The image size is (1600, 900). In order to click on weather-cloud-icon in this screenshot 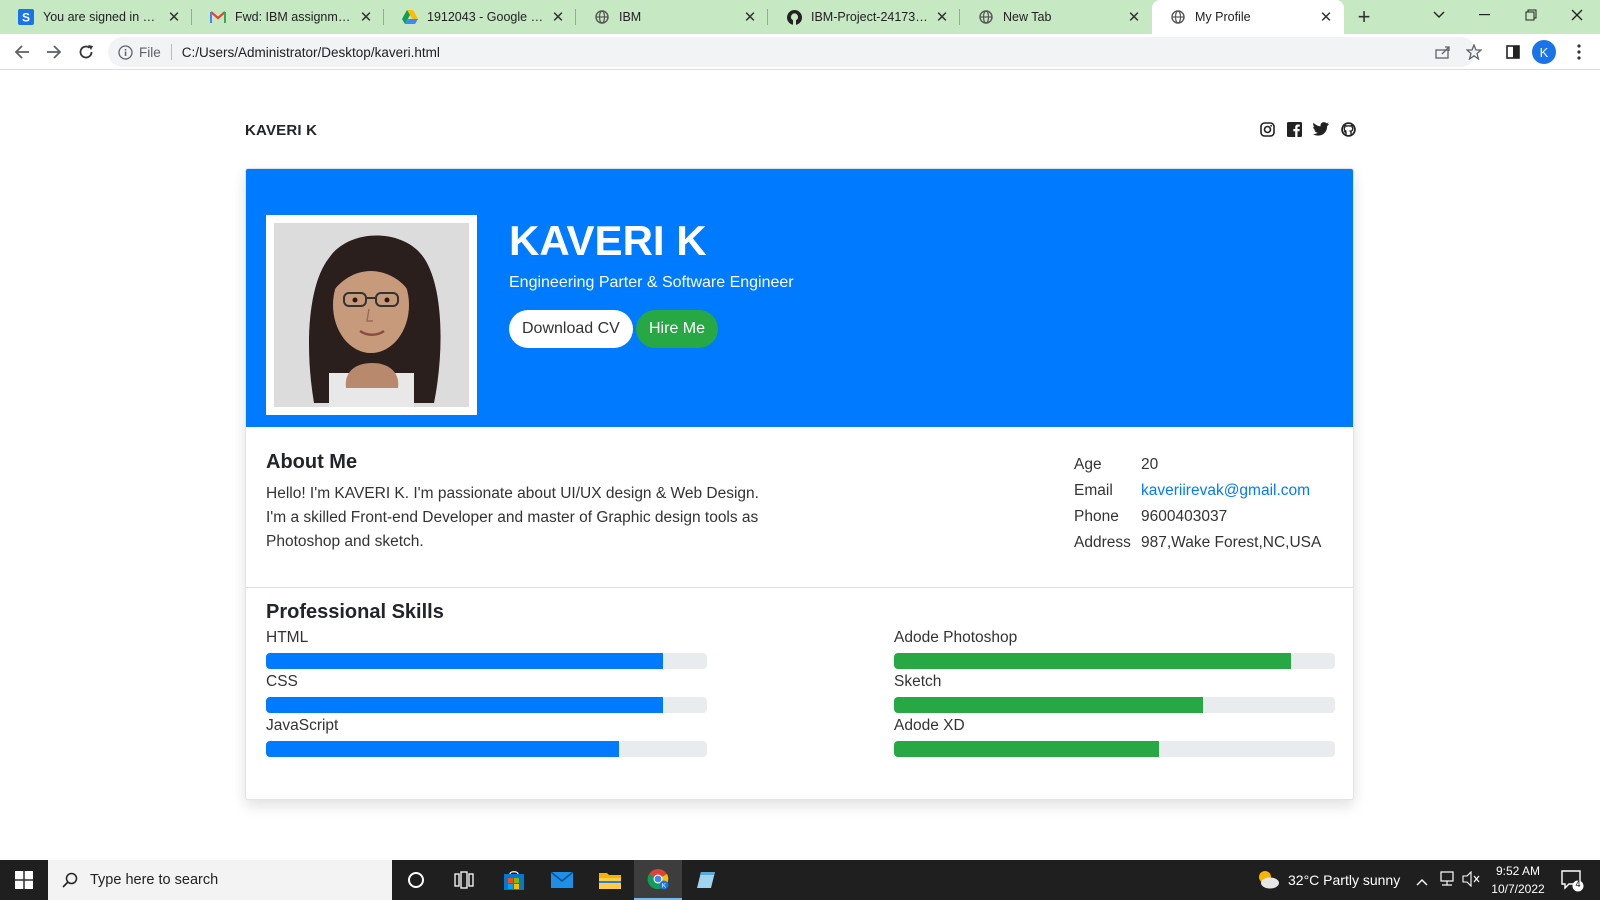, I will do `click(1268, 881)`.